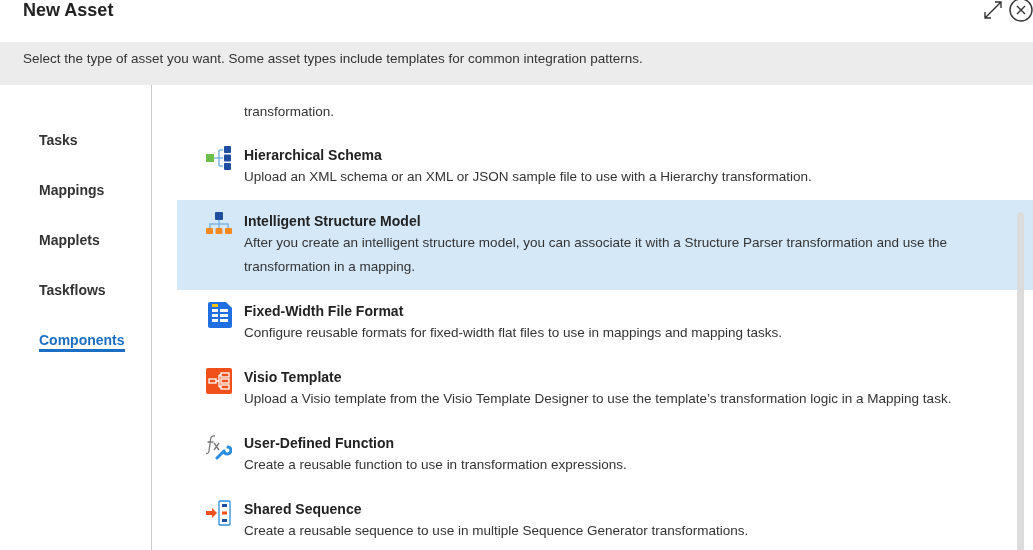 This screenshot has height=550, width=1033. What do you see at coordinates (333, 59) in the screenshot?
I see `dialog-instructions: Select the type of asset you want. Some asset types include templates for common integration patterns.` at bounding box center [333, 59].